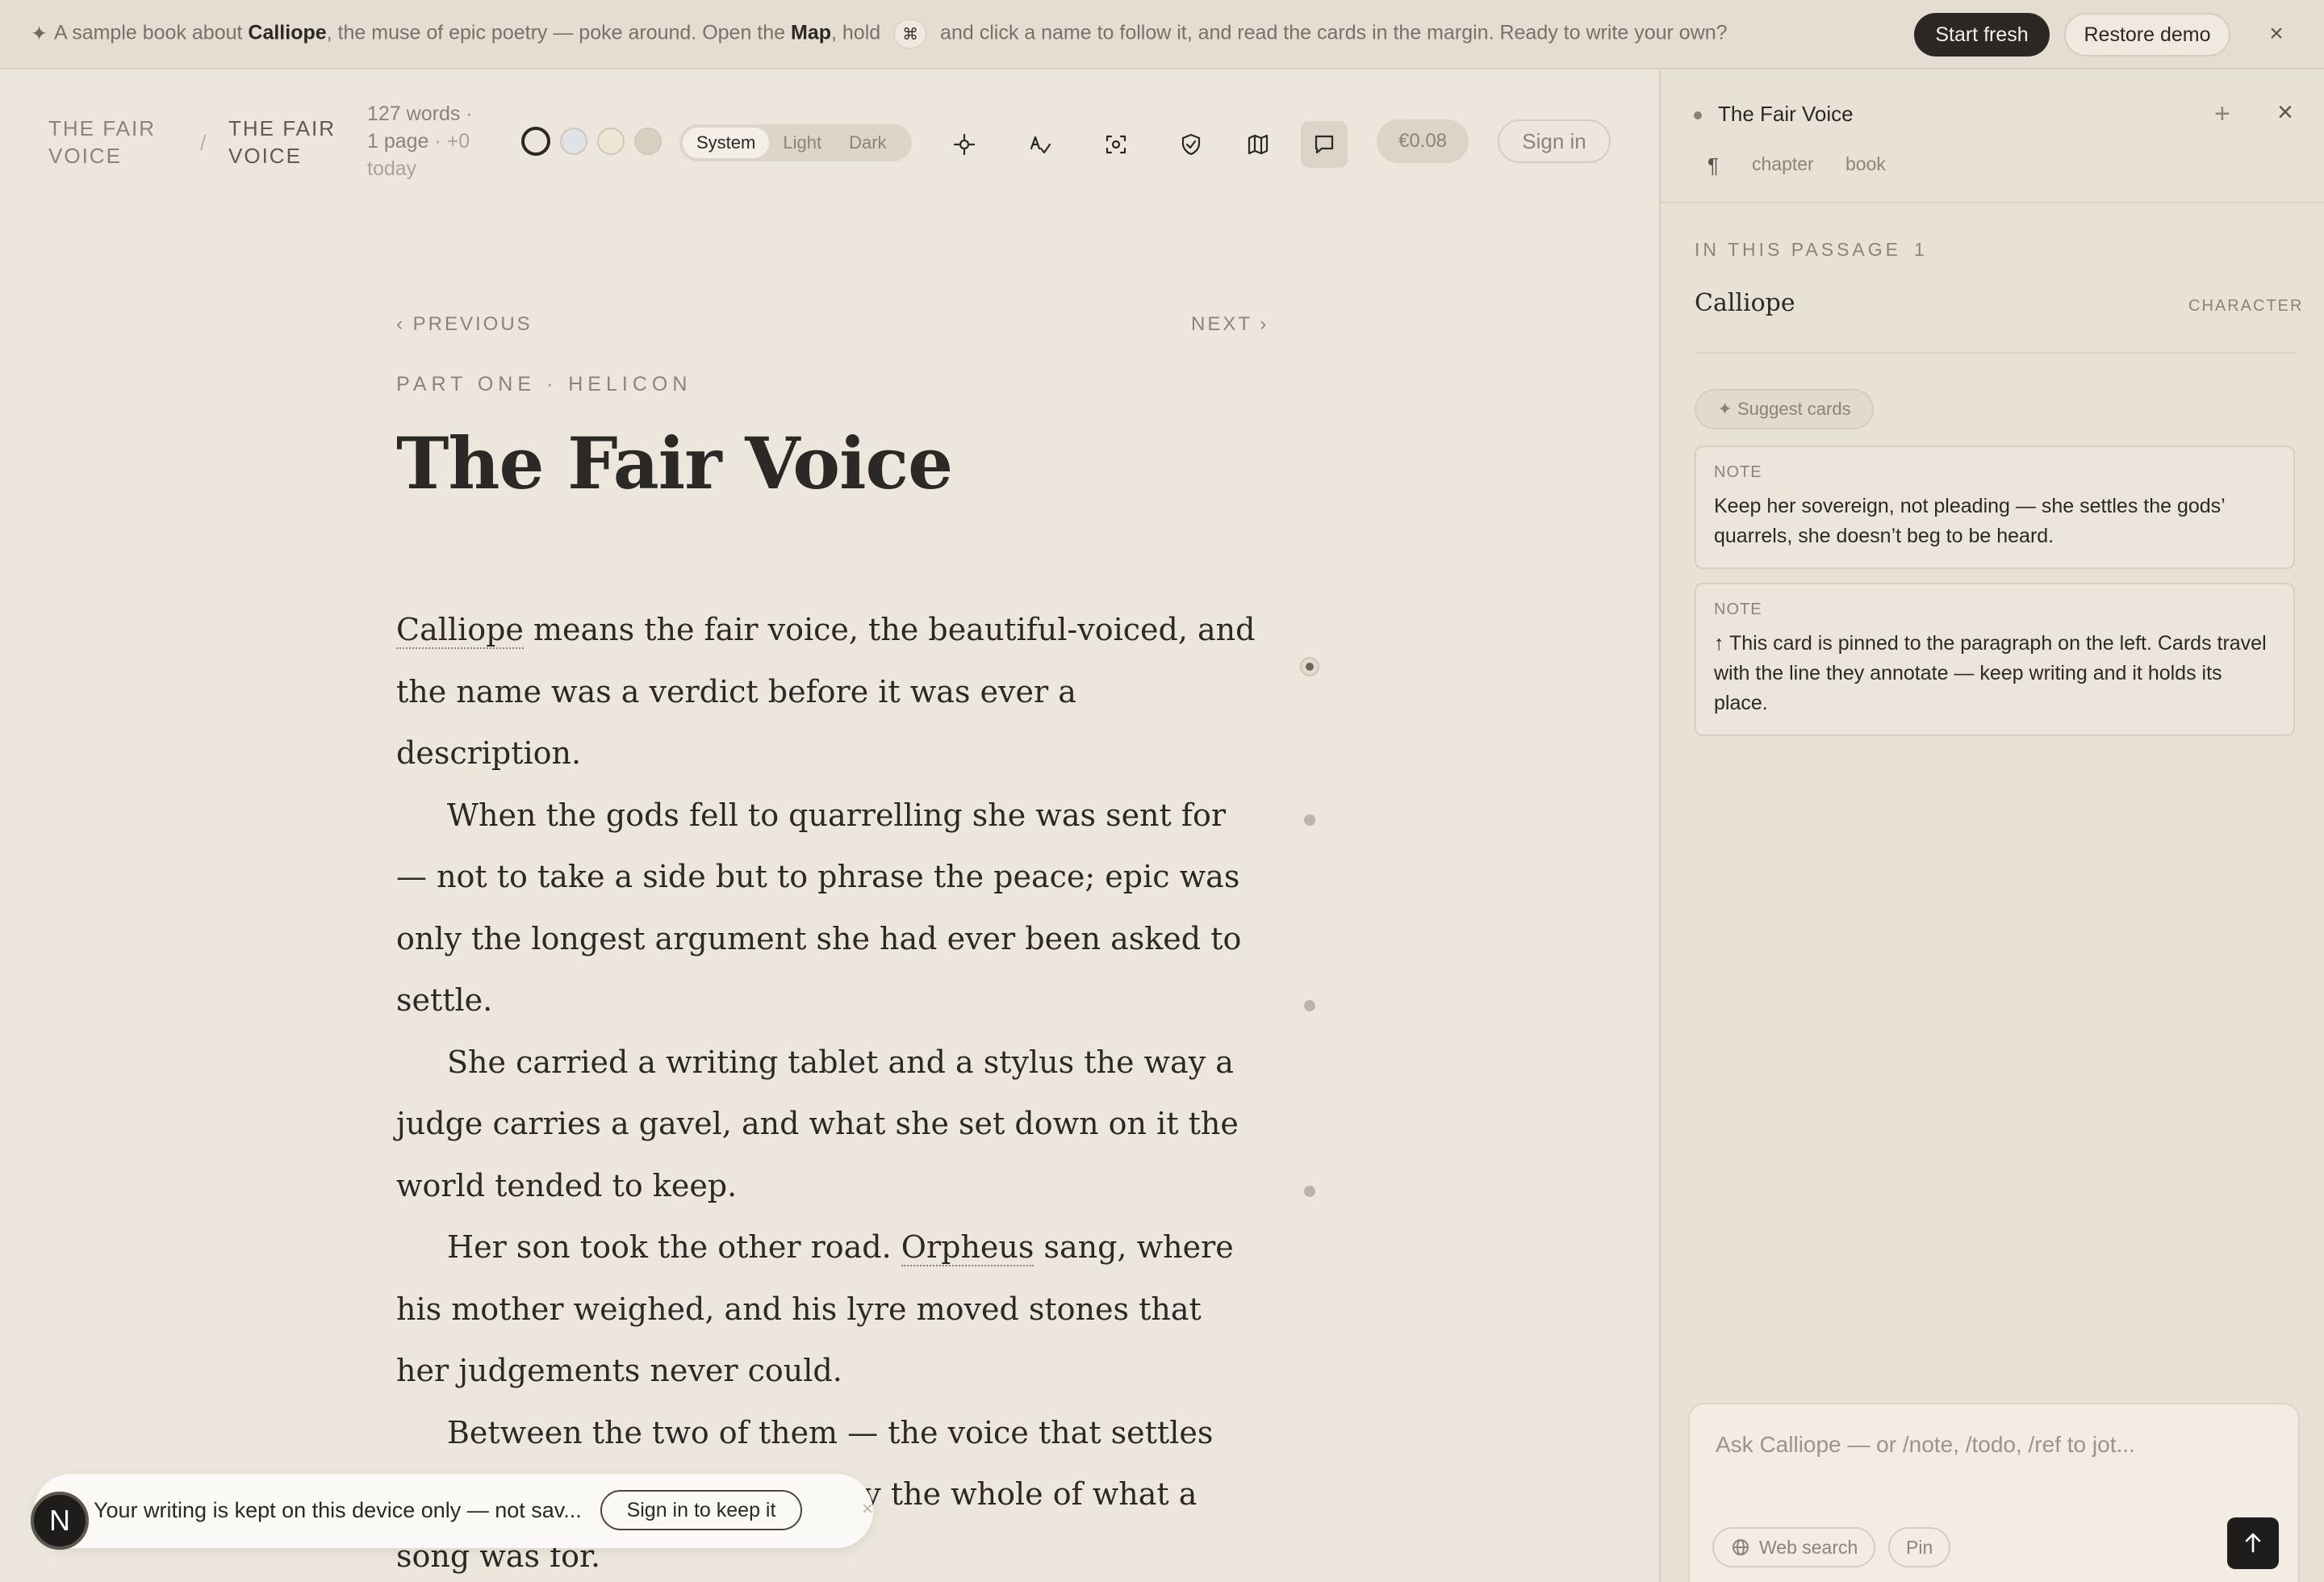 The width and height of the screenshot is (2324, 1582). I want to click on pinned-card-marker, so click(1309, 666).